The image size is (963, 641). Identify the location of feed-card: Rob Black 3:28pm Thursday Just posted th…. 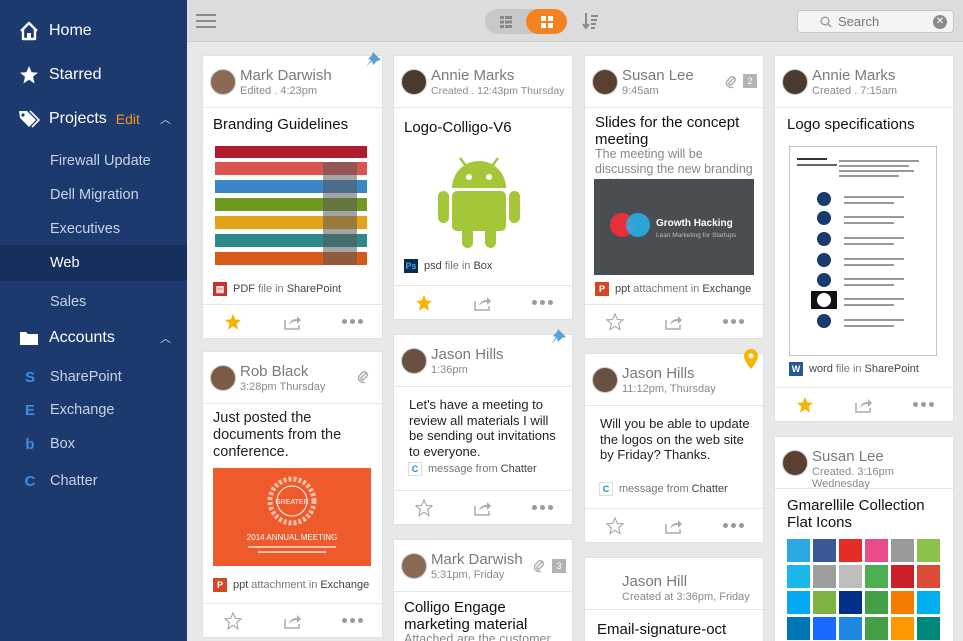
(292, 494).